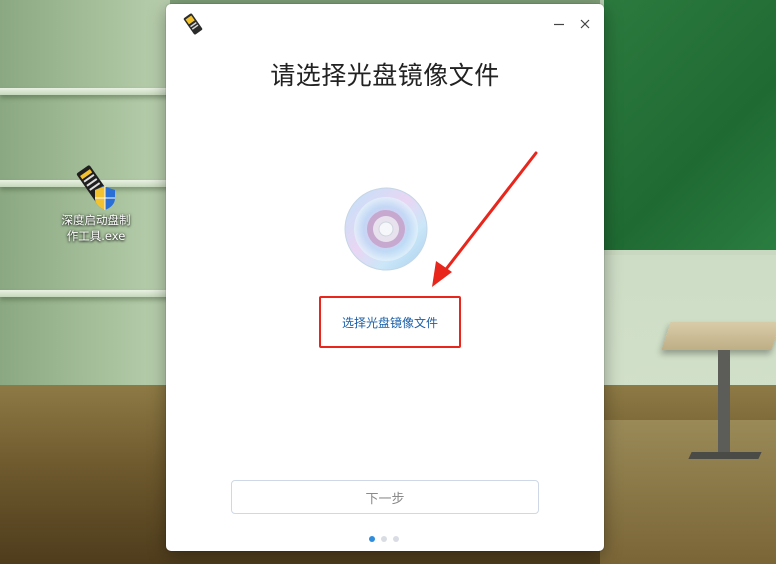  I want to click on chalkboard, so click(690, 127).